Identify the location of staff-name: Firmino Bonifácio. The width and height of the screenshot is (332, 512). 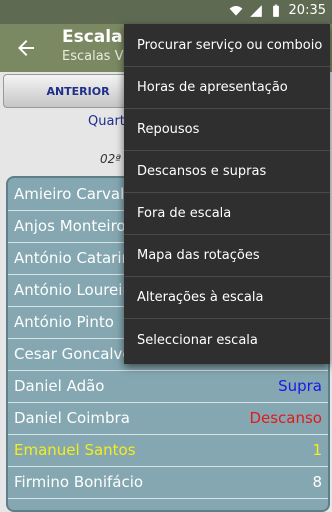
(79, 482).